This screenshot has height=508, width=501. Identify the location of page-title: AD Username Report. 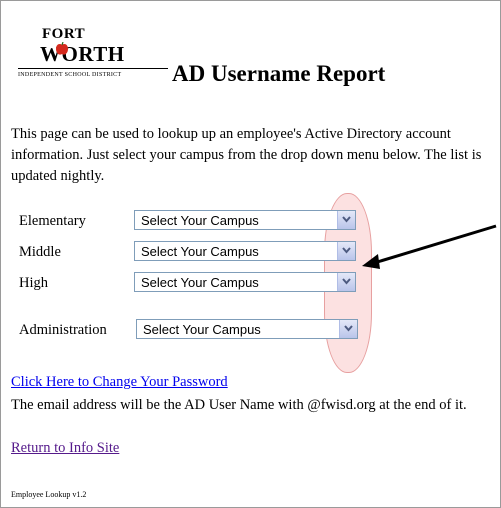
(279, 73).